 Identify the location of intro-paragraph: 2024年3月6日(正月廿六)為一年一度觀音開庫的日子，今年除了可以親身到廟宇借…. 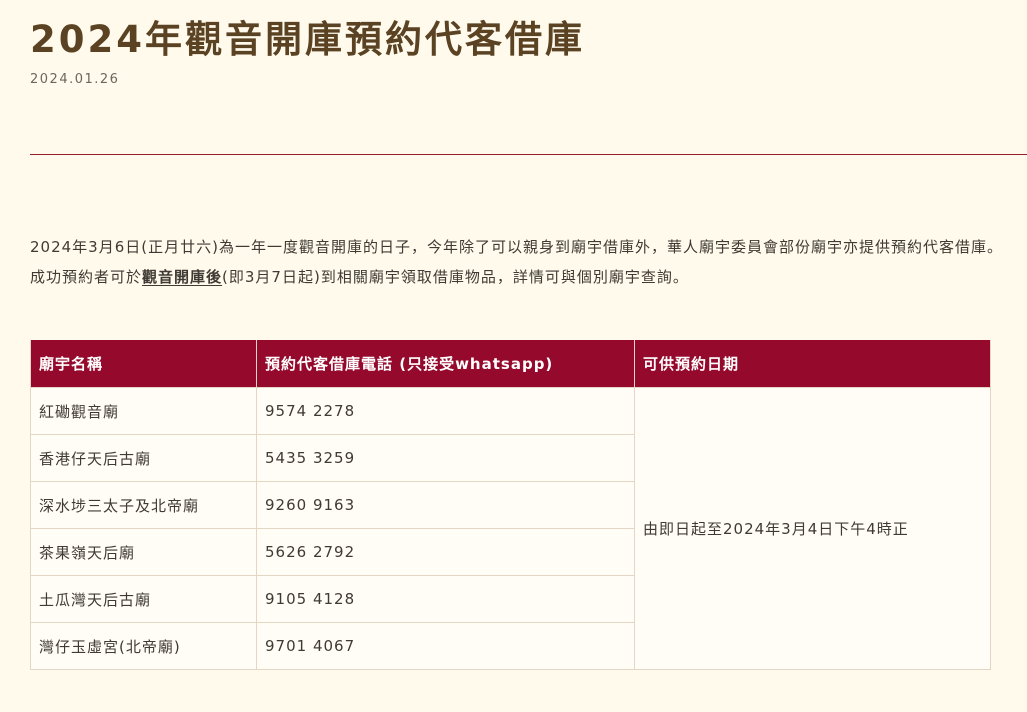
(517, 262).